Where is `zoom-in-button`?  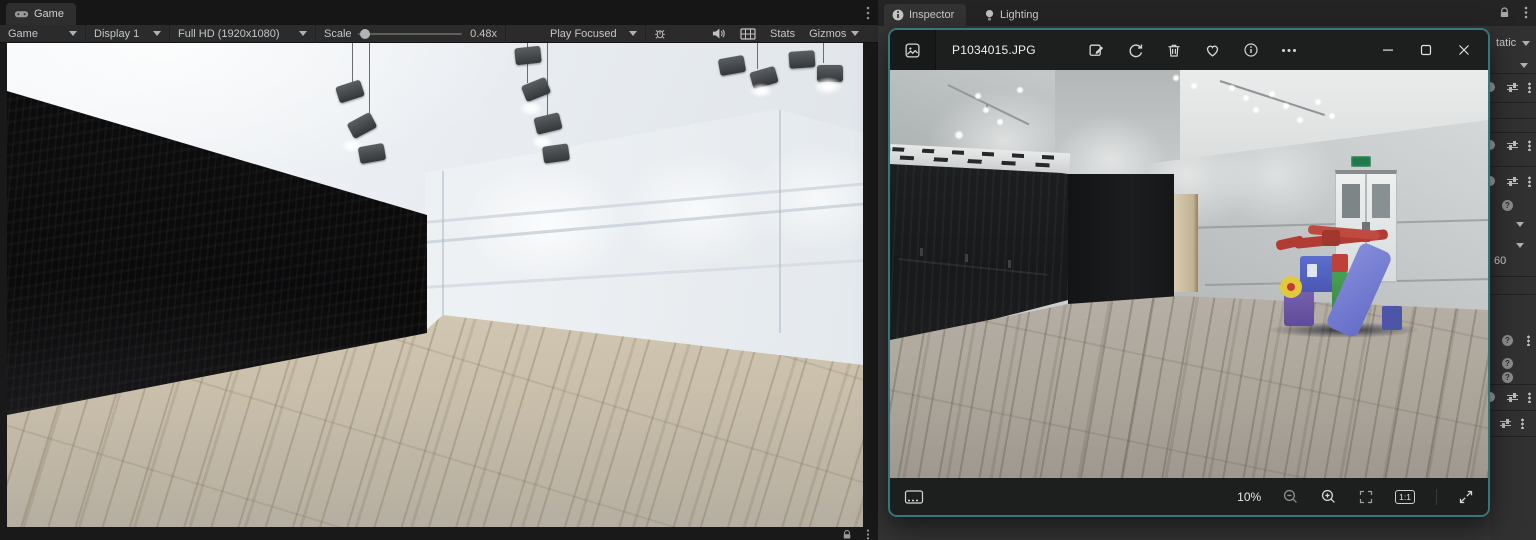 zoom-in-button is located at coordinates (1328, 496).